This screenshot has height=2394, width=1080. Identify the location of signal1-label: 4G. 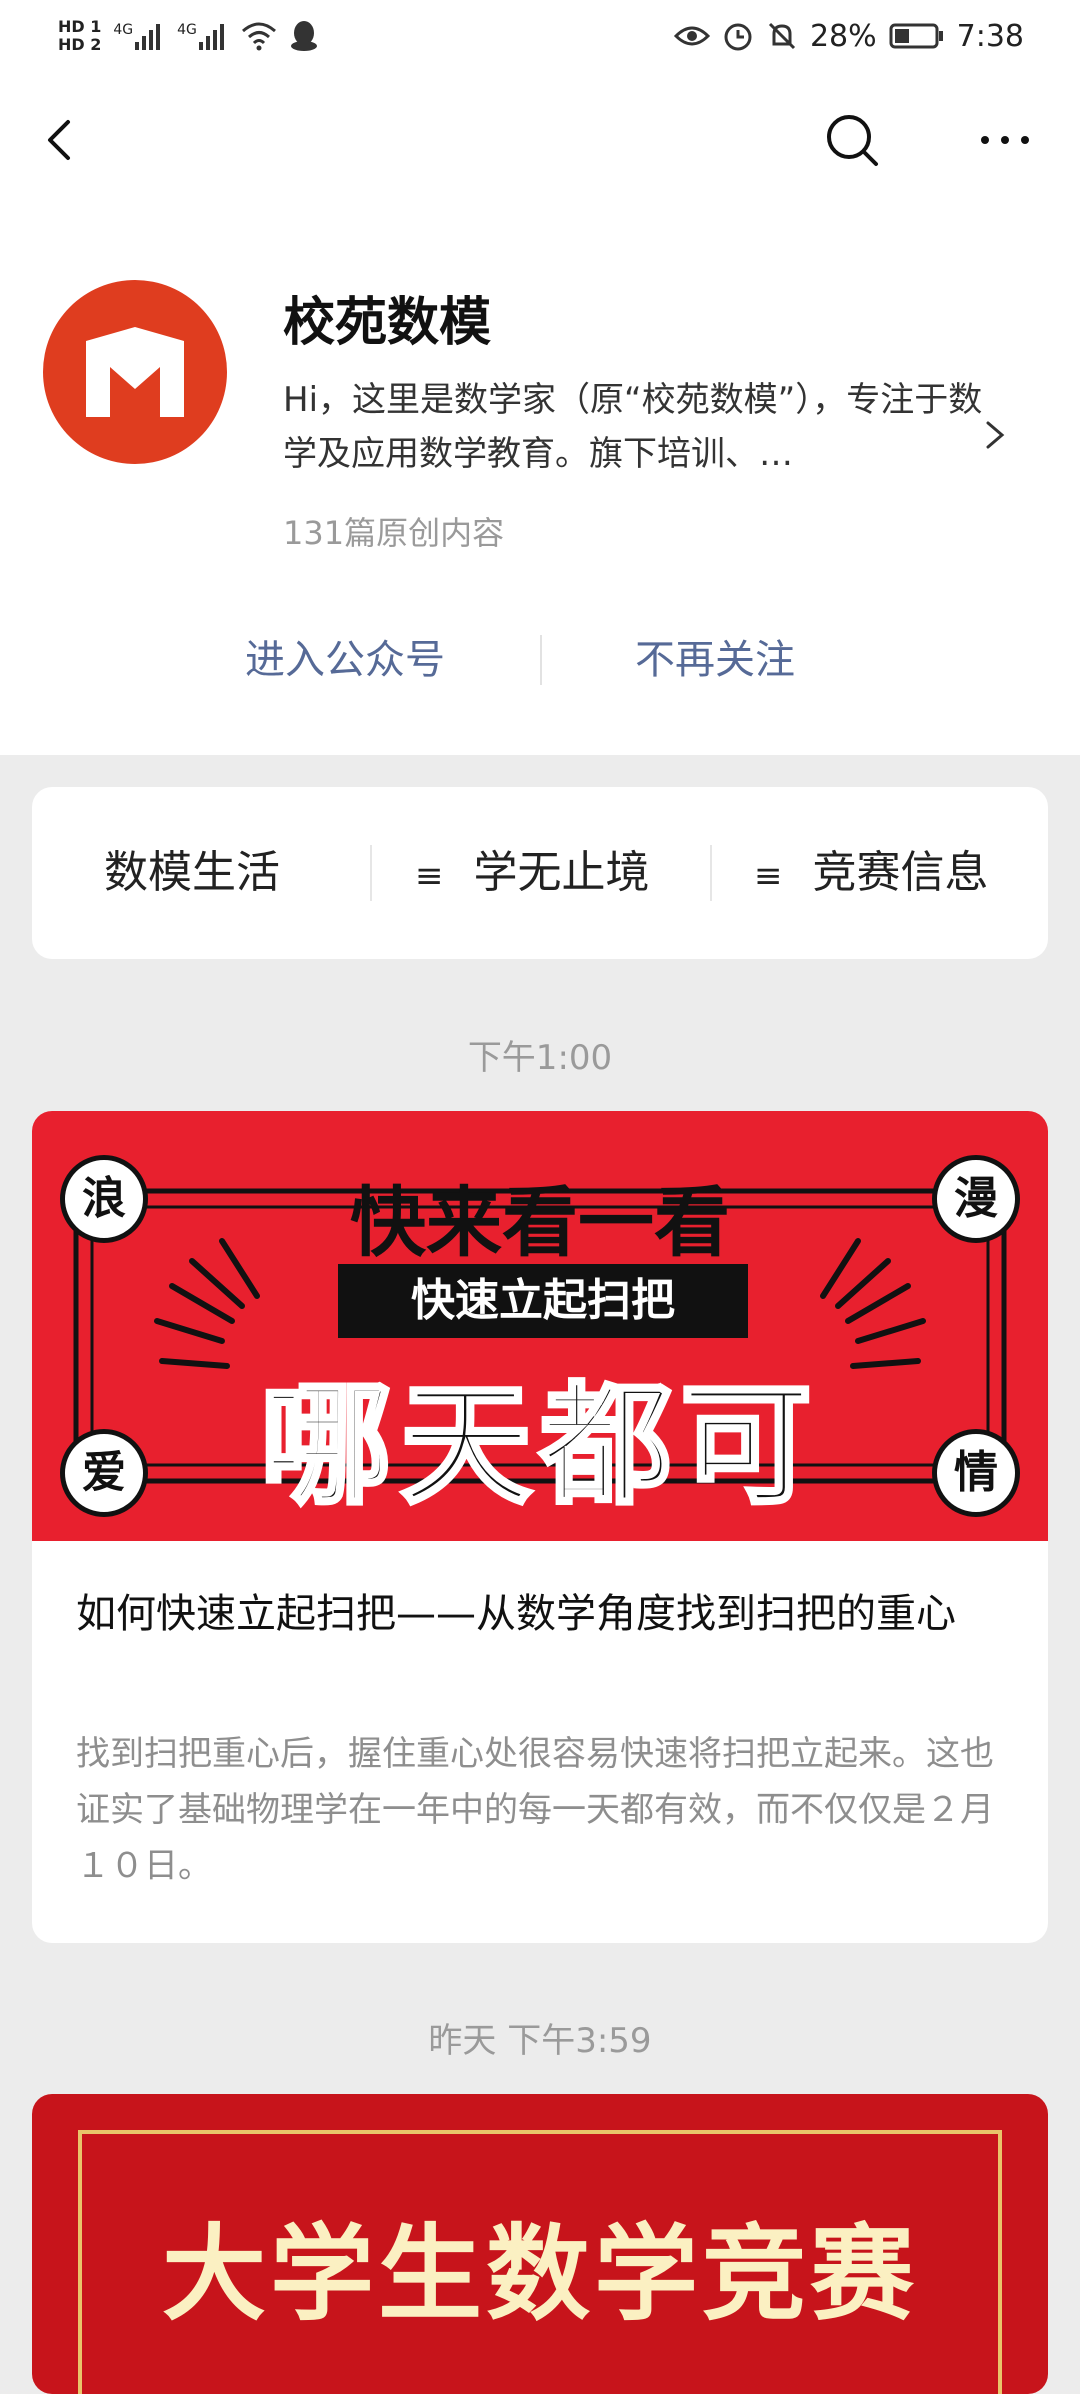
(123, 30).